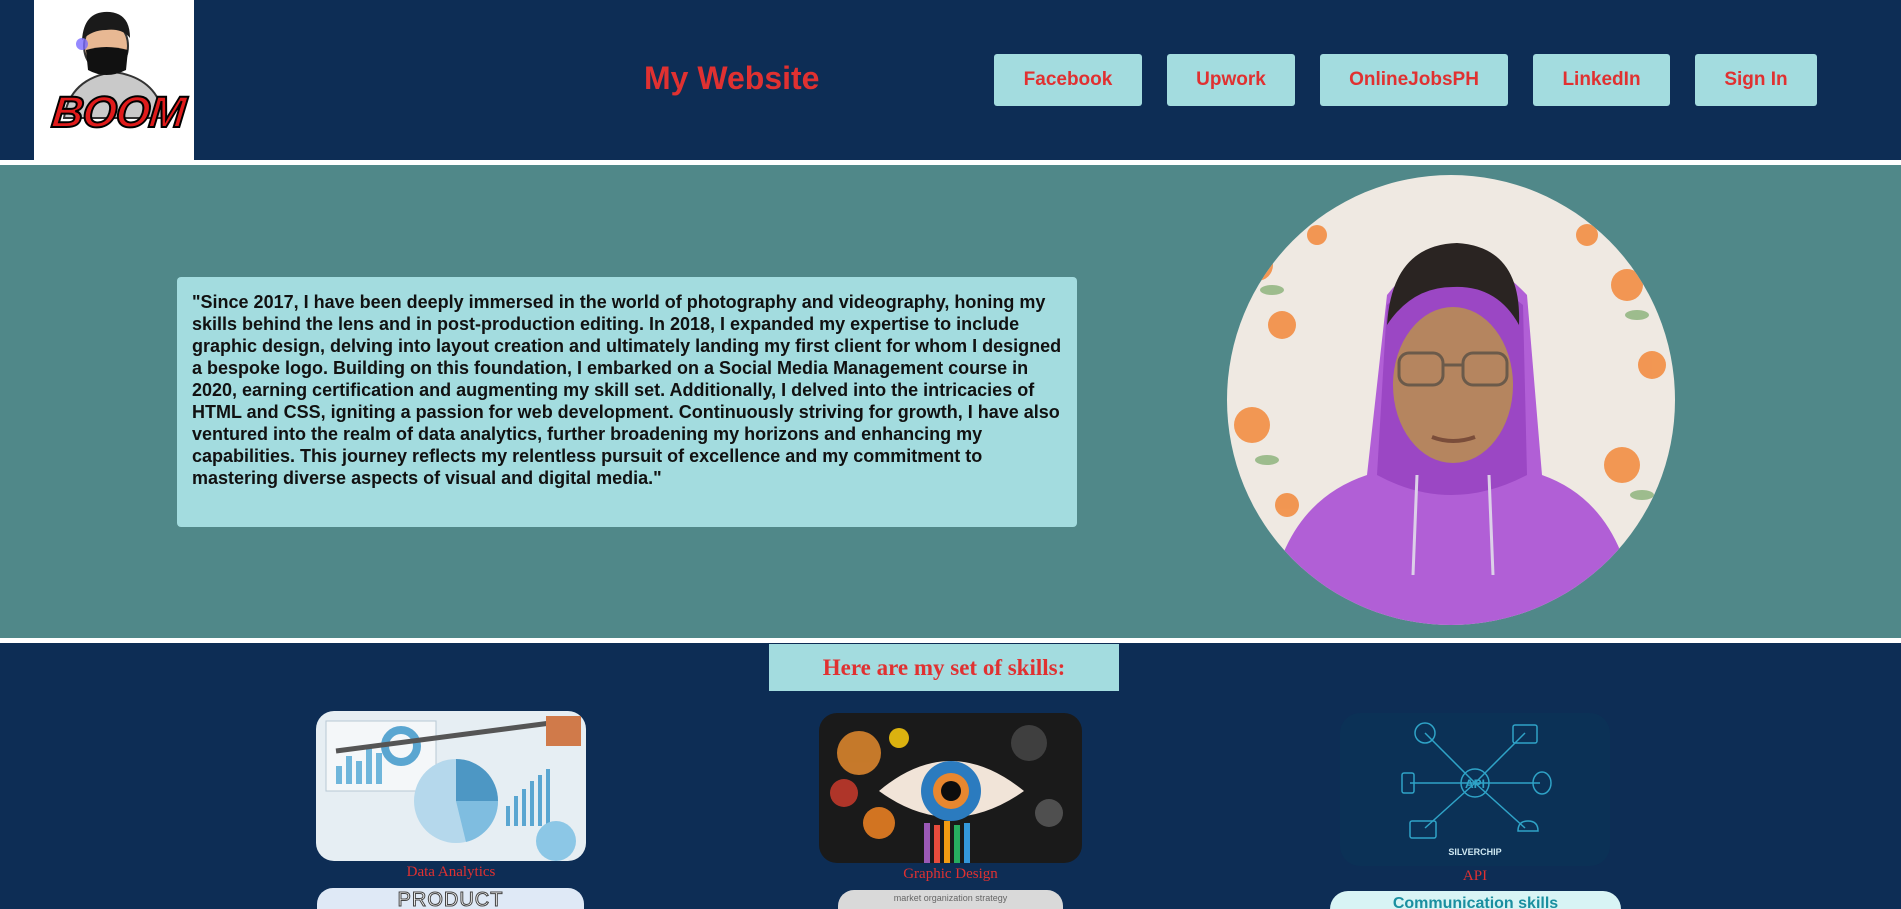  I want to click on profile-photo, so click(1451, 400).